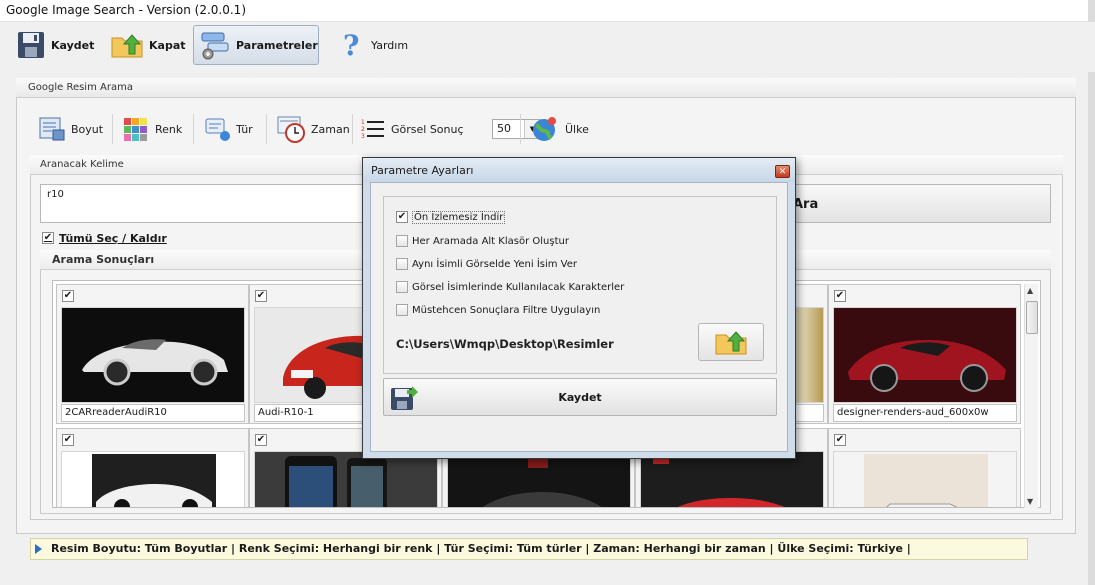 Image resolution: width=1095 pixels, height=585 pixels. What do you see at coordinates (1032, 317) in the screenshot?
I see `scrollbar-thumb` at bounding box center [1032, 317].